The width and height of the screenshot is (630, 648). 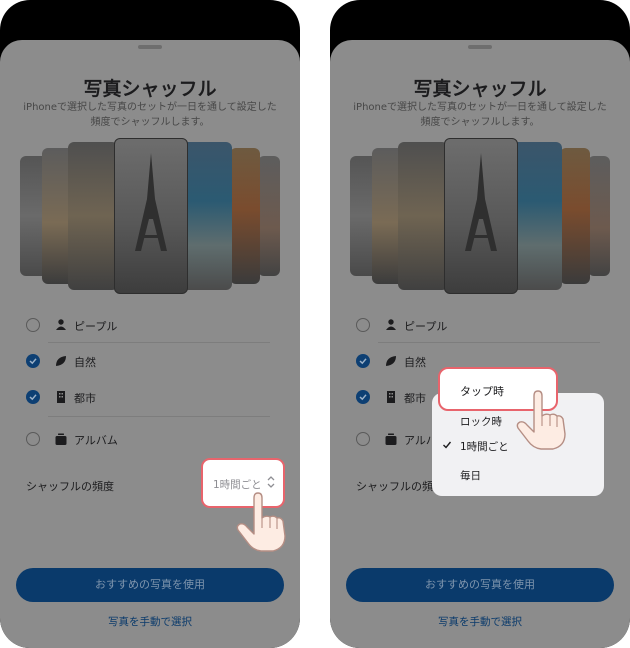 I want to click on menu-item-on-lock: ロック時, so click(x=481, y=421).